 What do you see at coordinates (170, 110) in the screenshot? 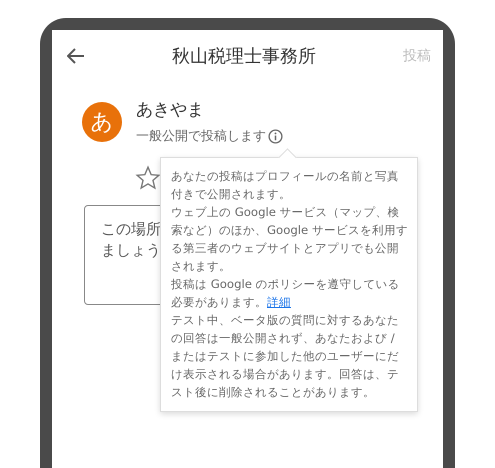
I see `author-name: あきやま` at bounding box center [170, 110].